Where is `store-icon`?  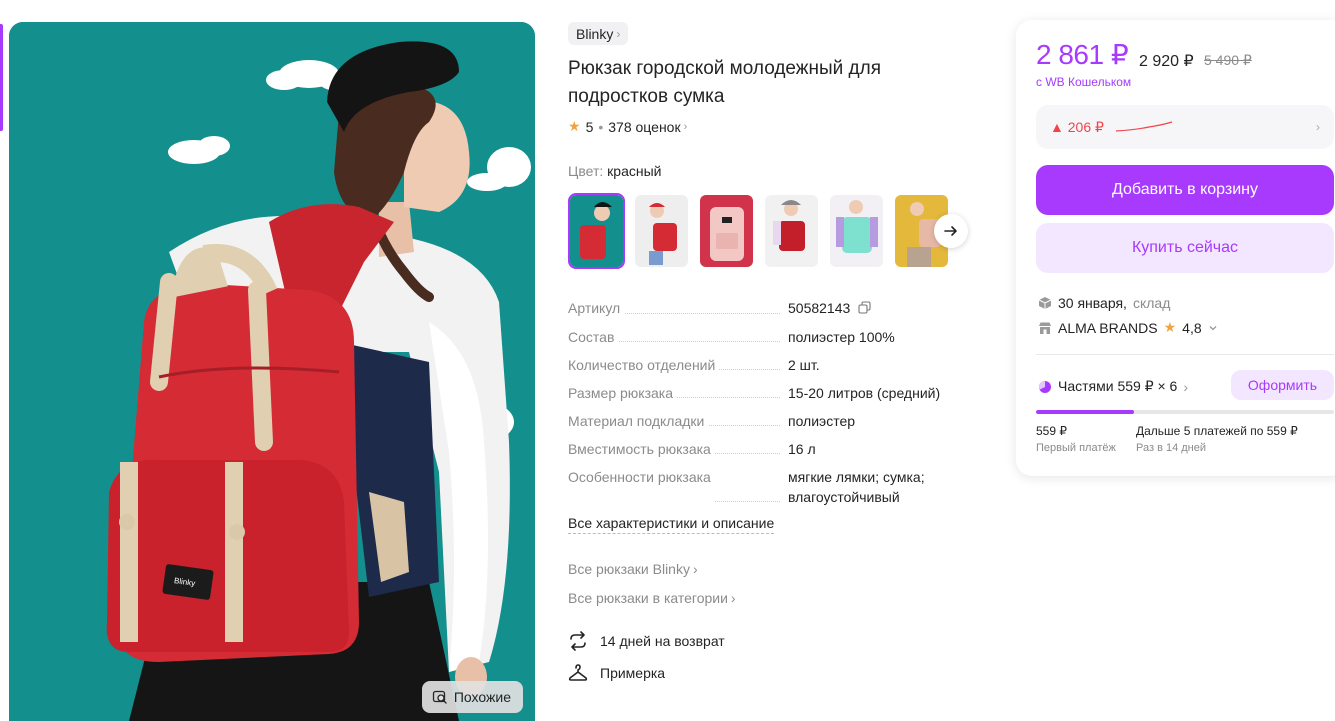
store-icon is located at coordinates (1045, 328).